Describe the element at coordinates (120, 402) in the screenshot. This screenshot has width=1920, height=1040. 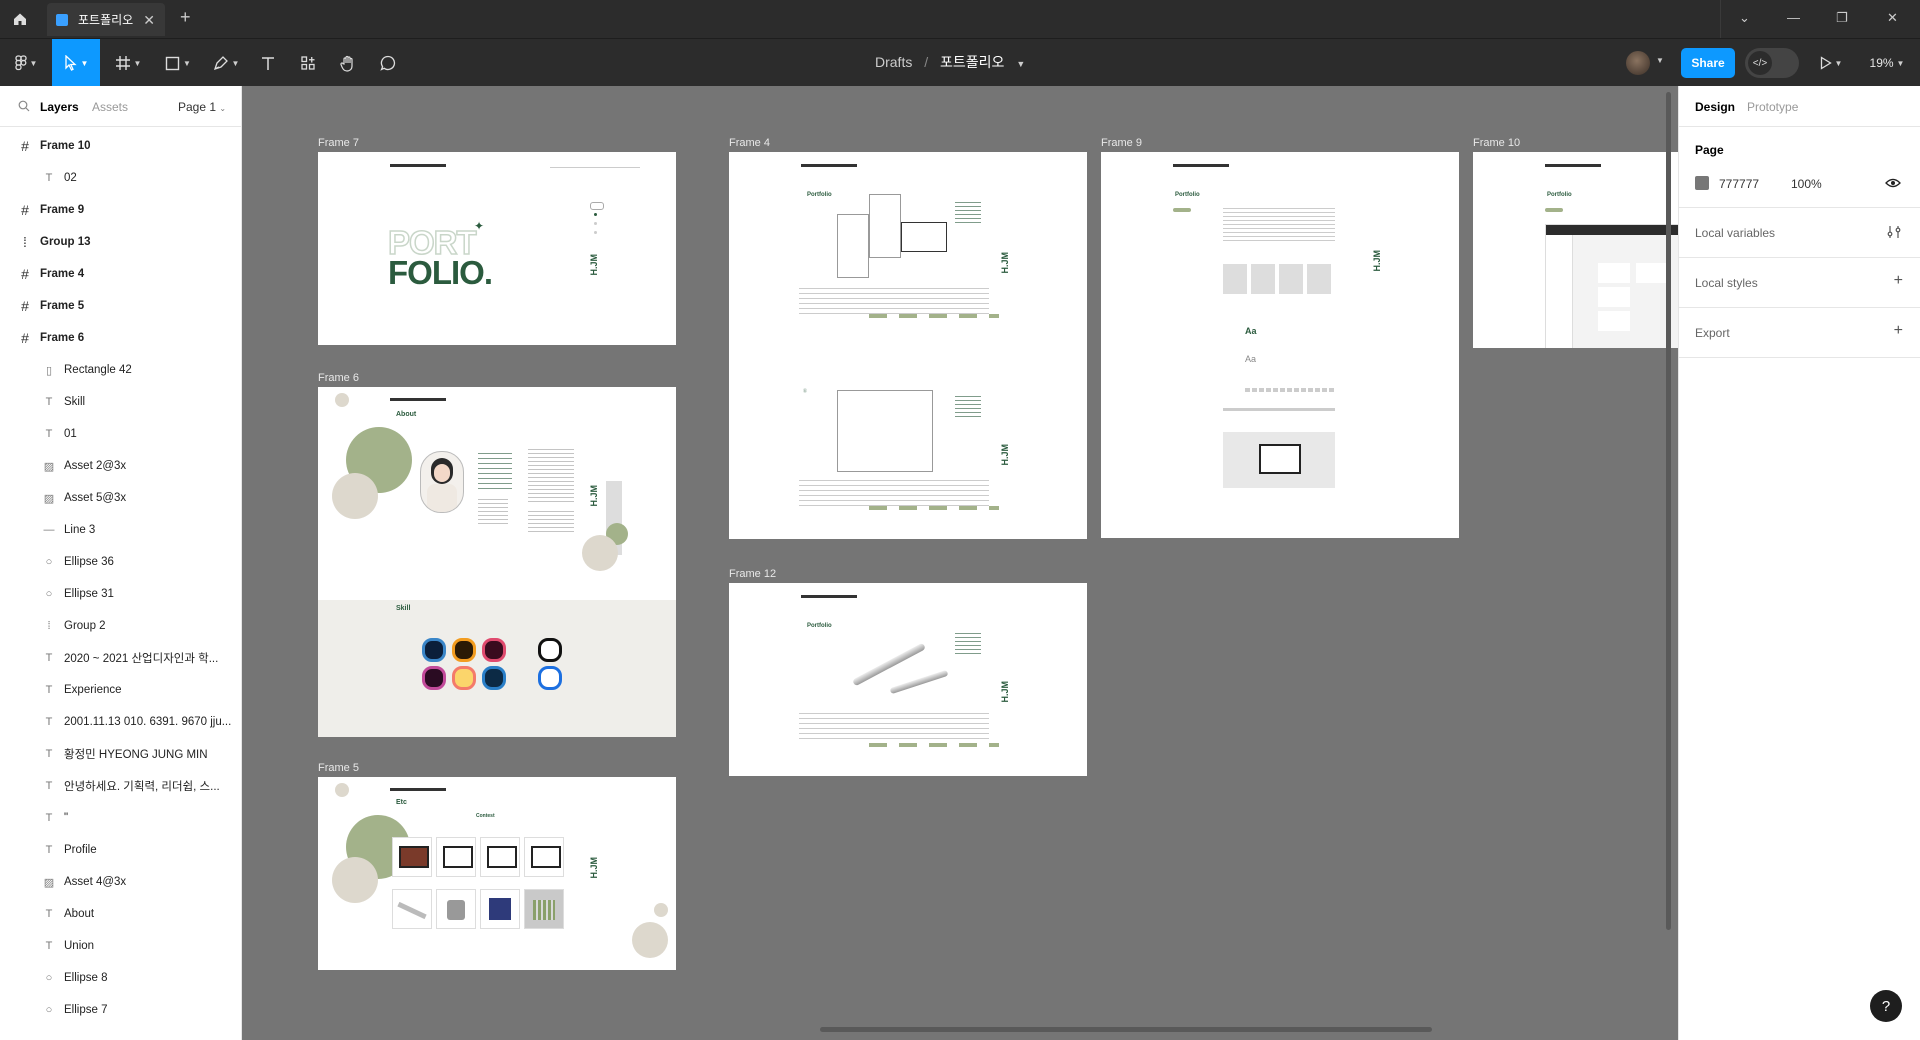
I see `layer-item: T Skill` at that location.